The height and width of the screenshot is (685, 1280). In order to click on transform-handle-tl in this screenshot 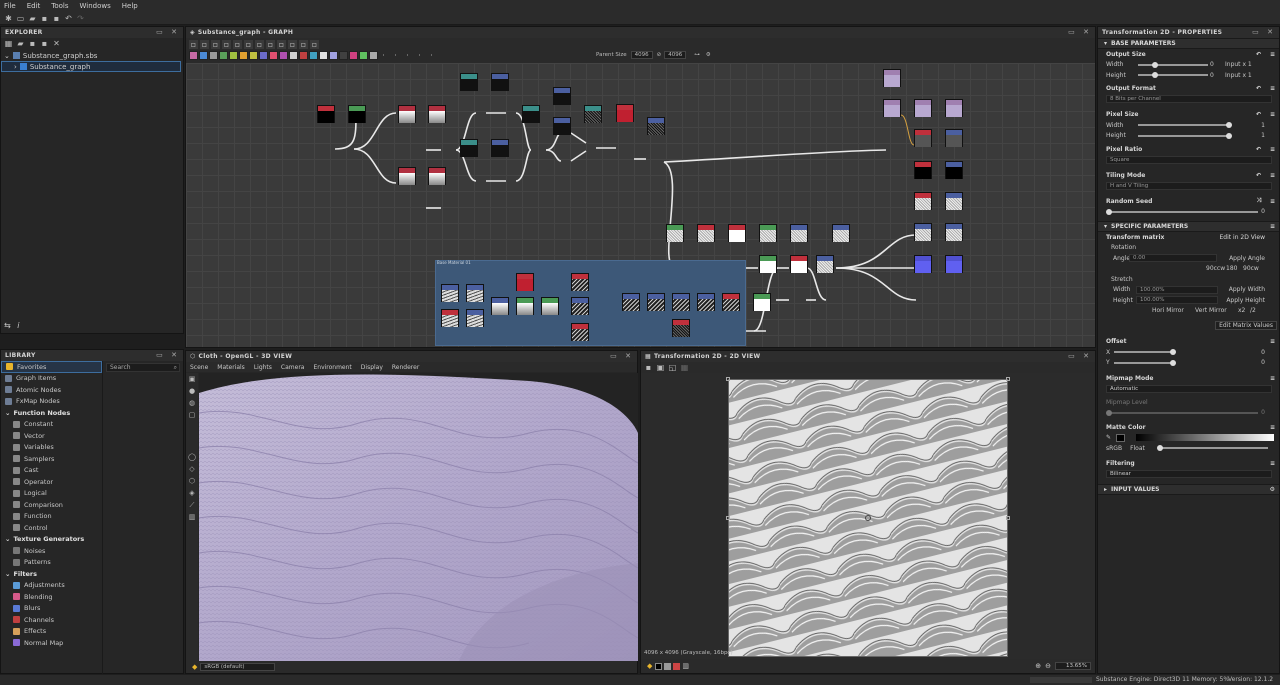, I will do `click(728, 379)`.